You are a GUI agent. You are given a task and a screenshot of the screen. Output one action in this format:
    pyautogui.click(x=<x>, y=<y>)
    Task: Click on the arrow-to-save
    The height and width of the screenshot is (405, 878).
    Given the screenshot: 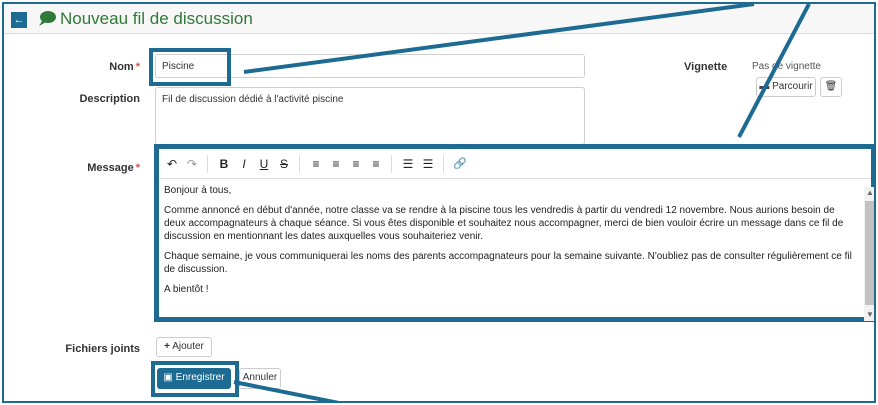 What is the action you would take?
    pyautogui.click(x=286, y=390)
    